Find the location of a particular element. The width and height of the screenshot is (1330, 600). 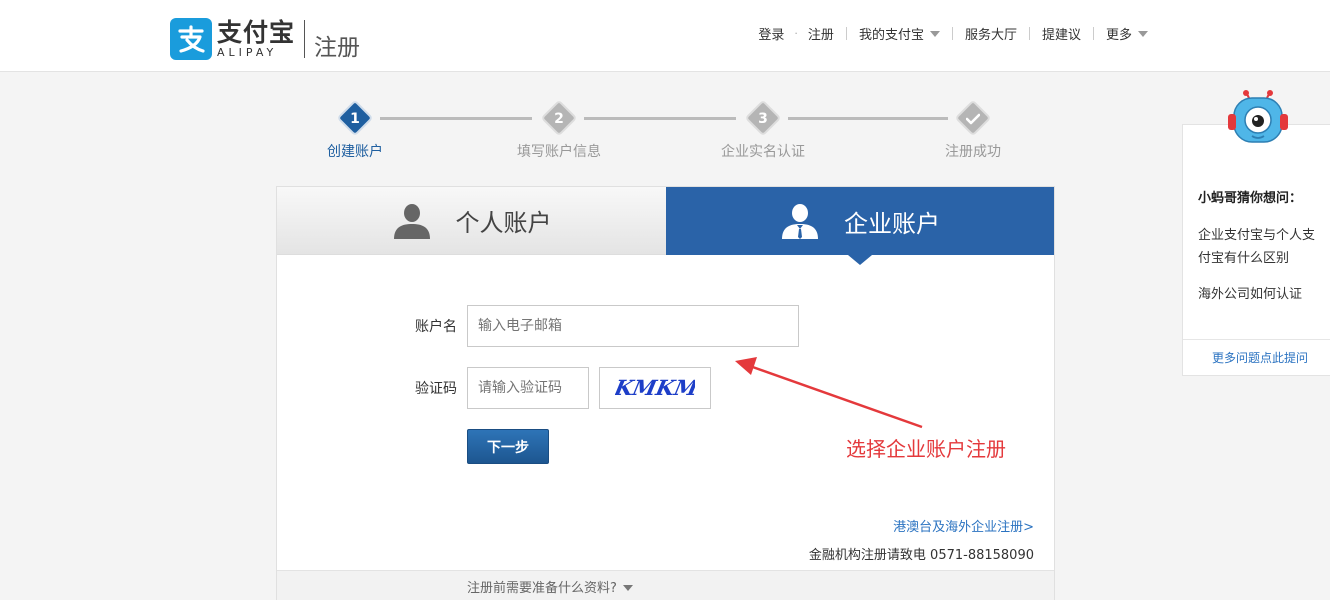

business-person-icon is located at coordinates (800, 221).